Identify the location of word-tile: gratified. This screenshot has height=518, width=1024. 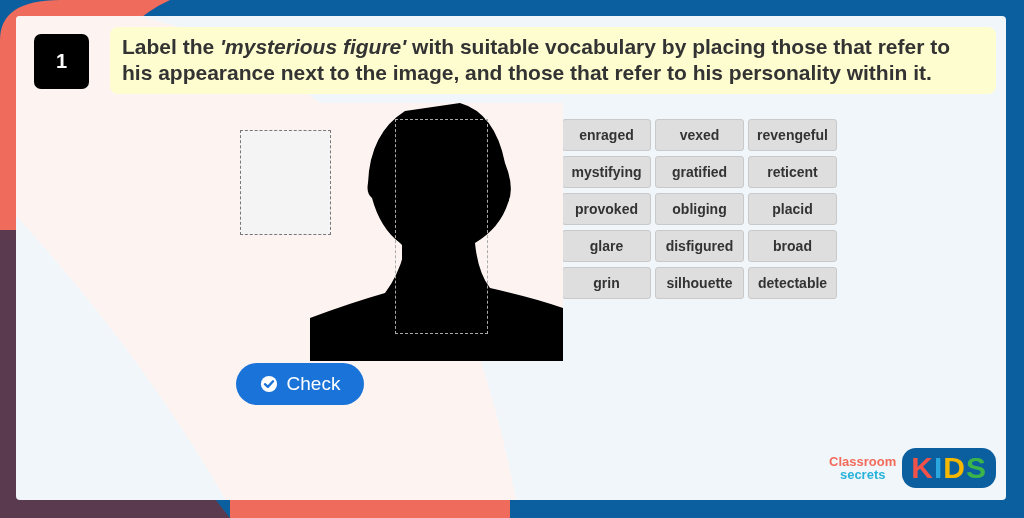
(699, 172).